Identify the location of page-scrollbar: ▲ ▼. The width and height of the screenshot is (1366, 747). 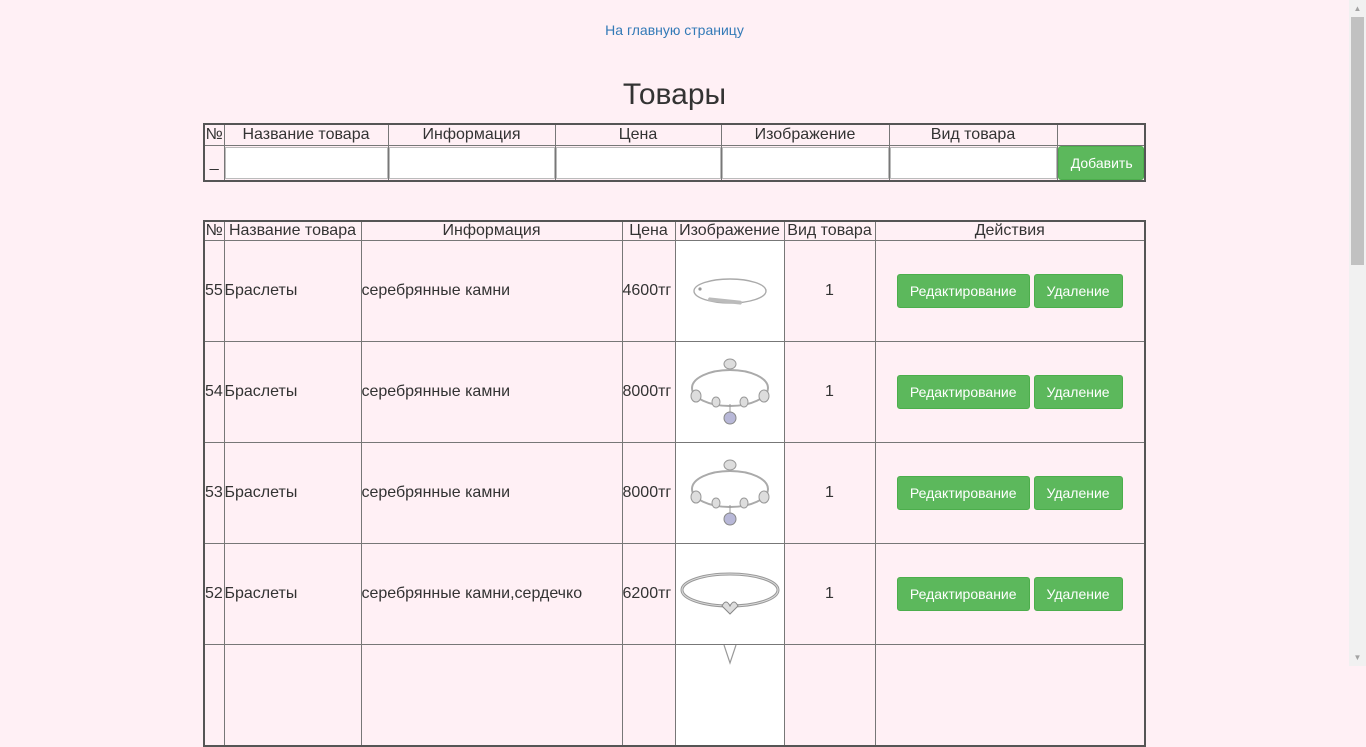
(1357, 333).